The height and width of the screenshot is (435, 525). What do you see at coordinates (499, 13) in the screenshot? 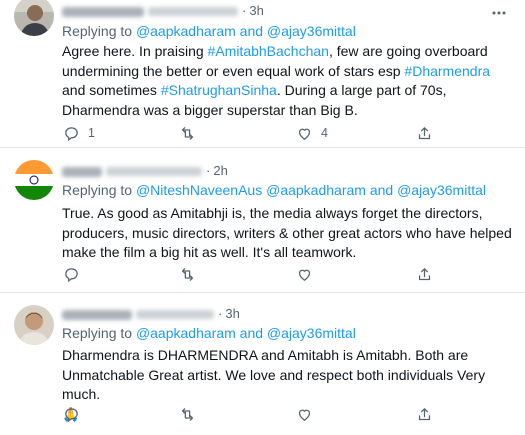
I see `more-icon` at bounding box center [499, 13].